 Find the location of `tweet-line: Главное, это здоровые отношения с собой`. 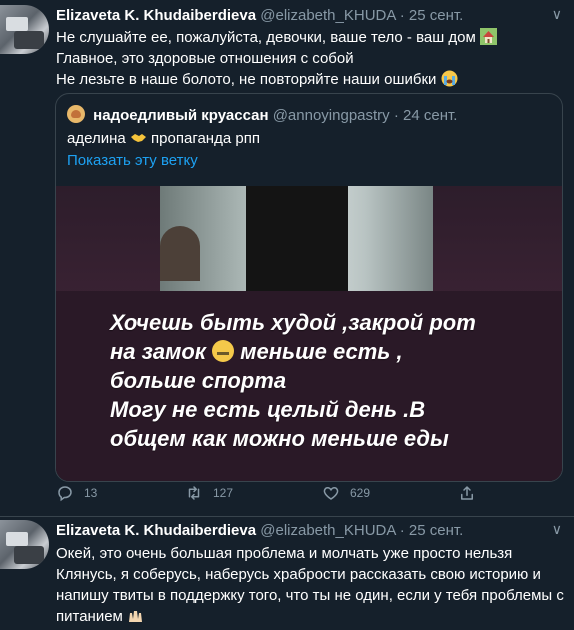

tweet-line: Главное, это здоровые отношения с собой is located at coordinates (205, 58).